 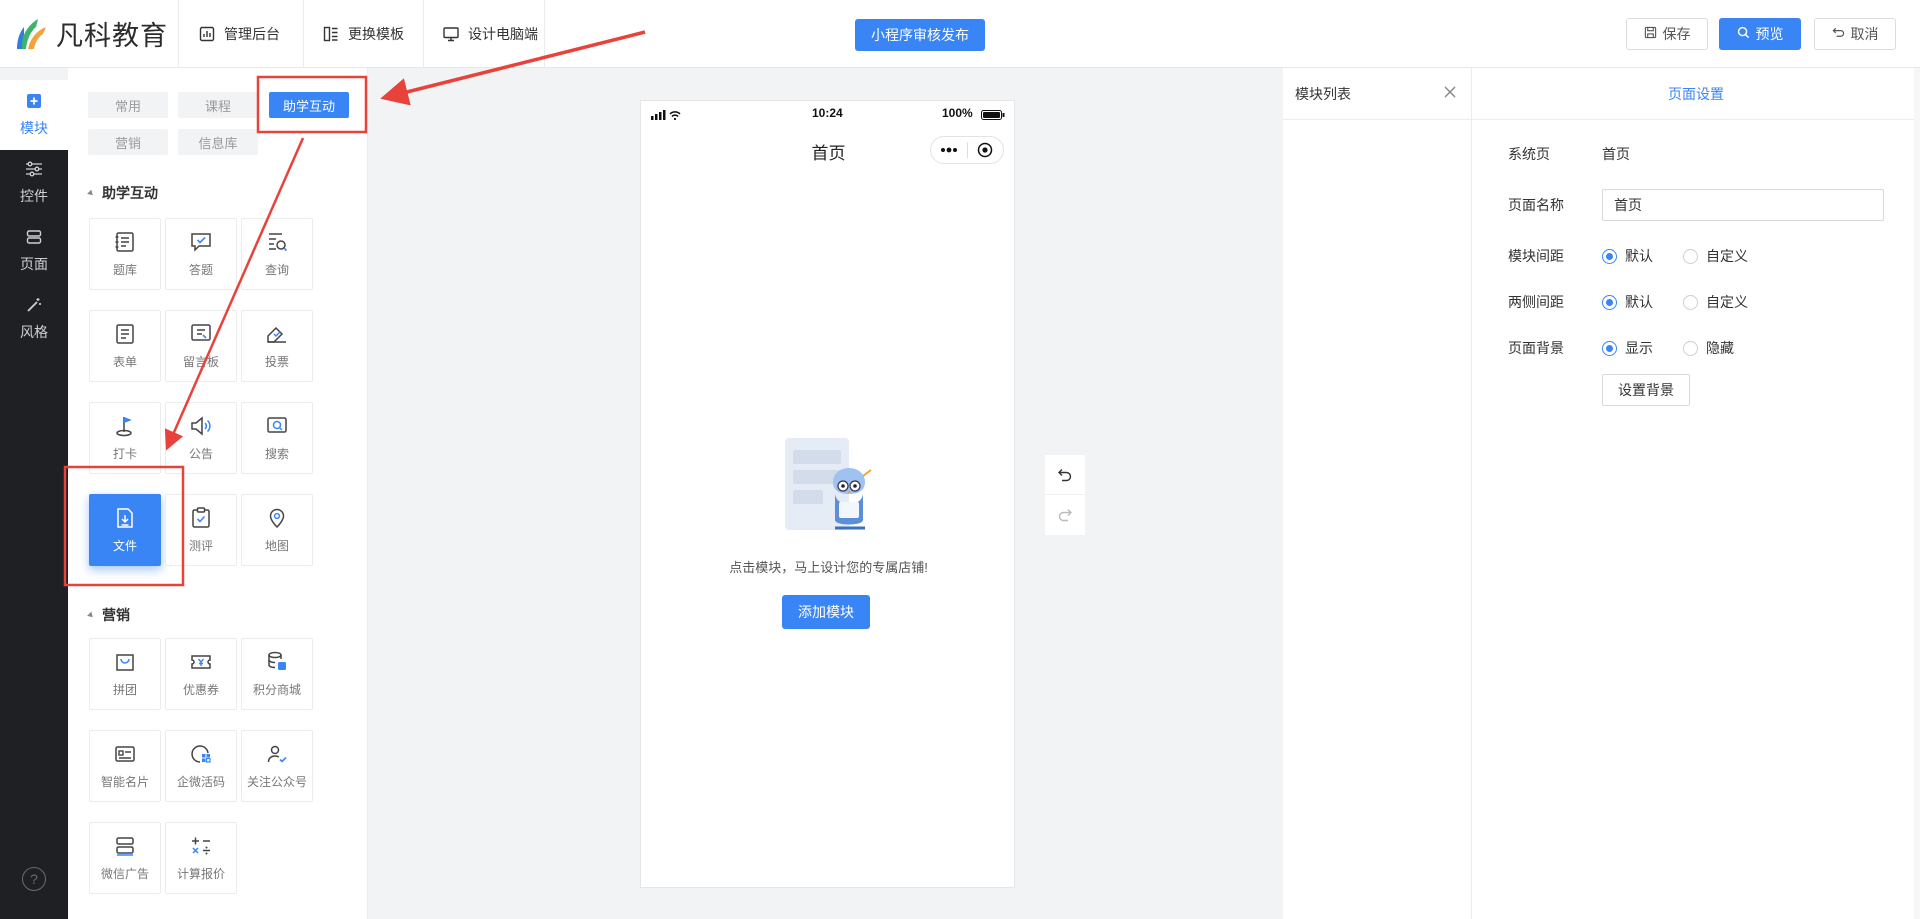 What do you see at coordinates (201, 674) in the screenshot?
I see `module-coupon: 优惠券` at bounding box center [201, 674].